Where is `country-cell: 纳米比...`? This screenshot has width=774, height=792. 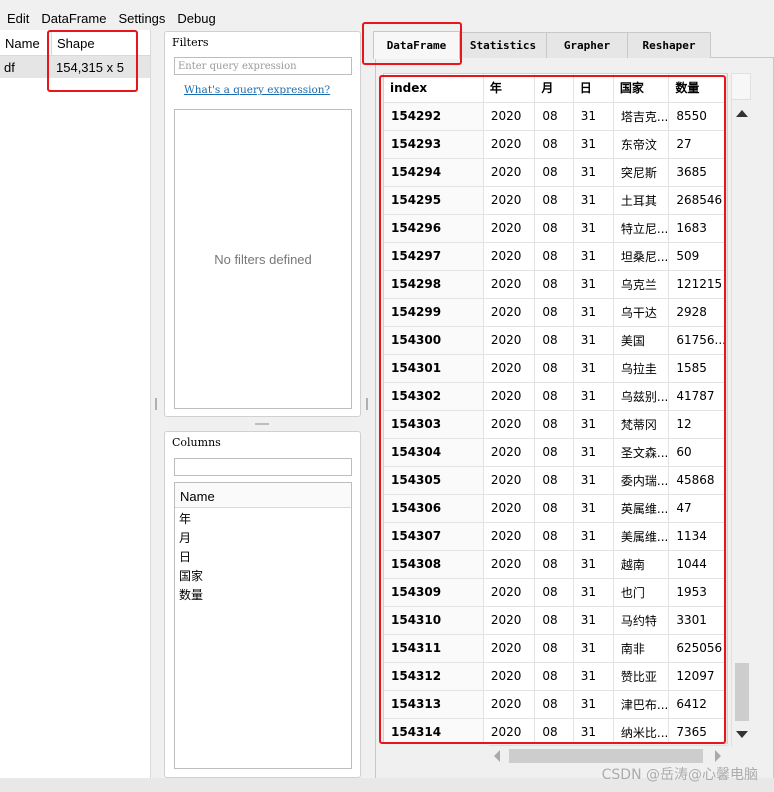
country-cell: 纳米比... is located at coordinates (641, 730).